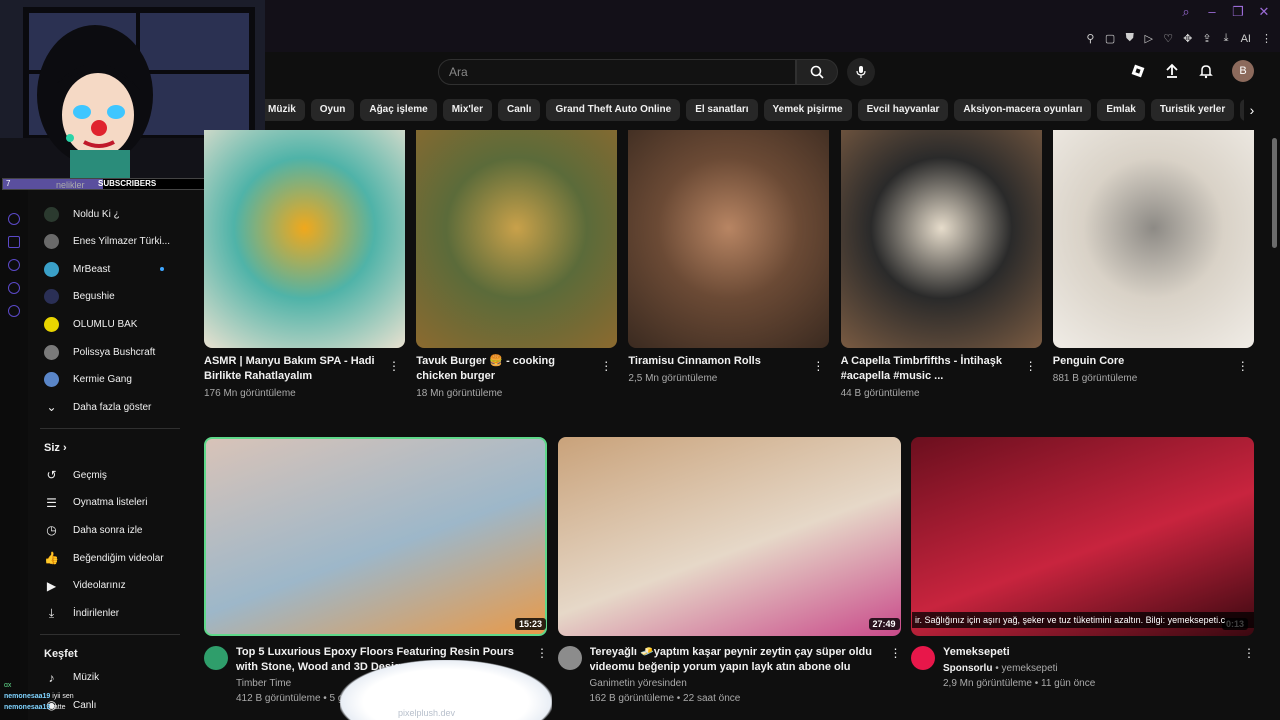  Describe the element at coordinates (114, 530) in the screenshot. I see `sidebar-item-watch-later: ◷ Daha sonra izle` at that location.